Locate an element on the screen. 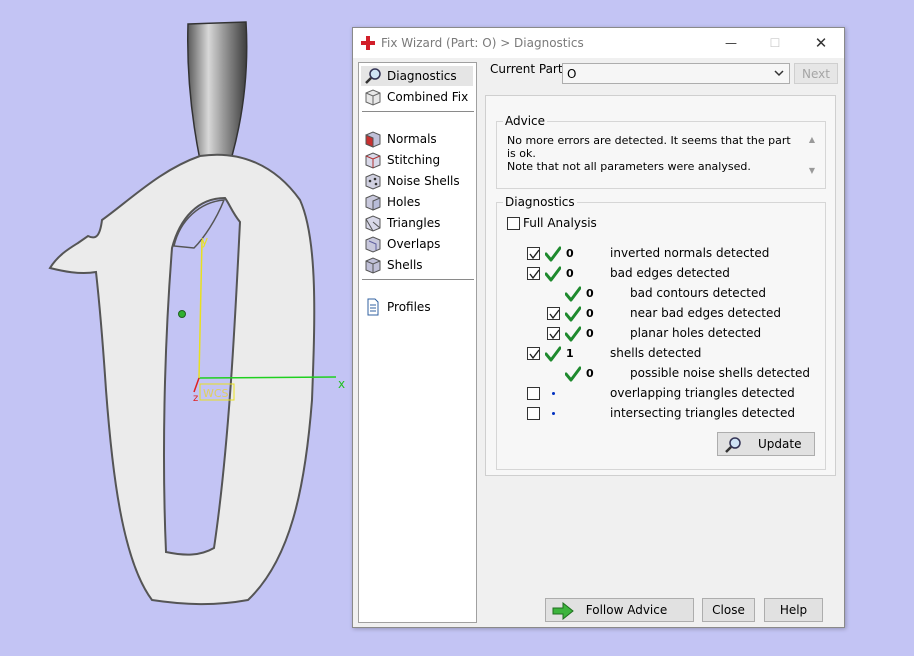  sidebar-item-combined-fix: Combined Fix is located at coordinates (417, 97).